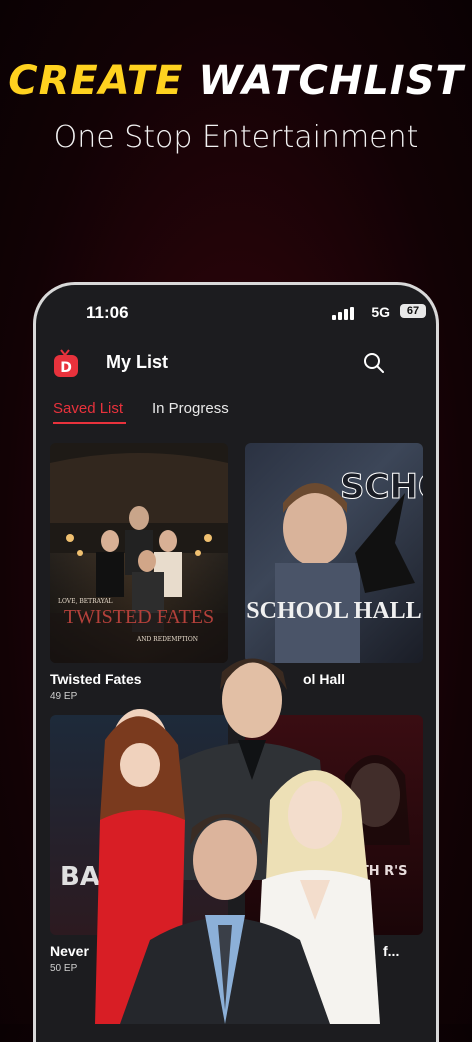 This screenshot has width=472, height=1042. What do you see at coordinates (343, 313) in the screenshot?
I see `signal-icon` at bounding box center [343, 313].